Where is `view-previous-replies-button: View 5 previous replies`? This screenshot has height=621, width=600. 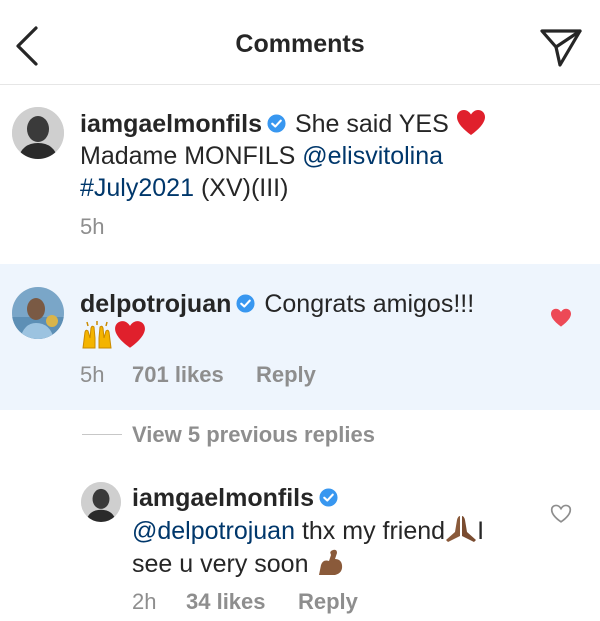
view-previous-replies-button: View 5 previous replies is located at coordinates (253, 435).